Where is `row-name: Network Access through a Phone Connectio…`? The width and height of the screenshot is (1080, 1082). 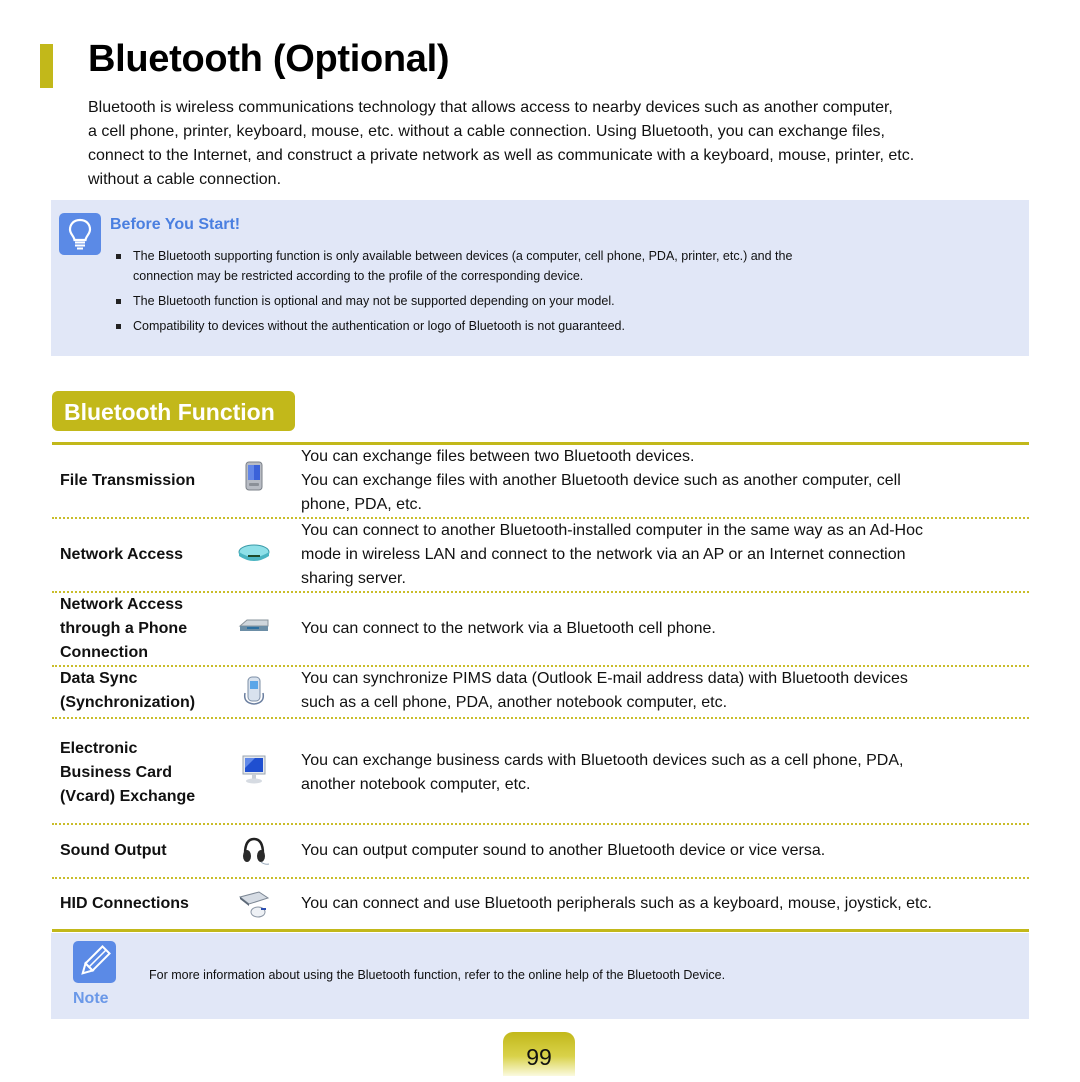
row-name: Network Access through a Phone Connectio… is located at coordinates (124, 628).